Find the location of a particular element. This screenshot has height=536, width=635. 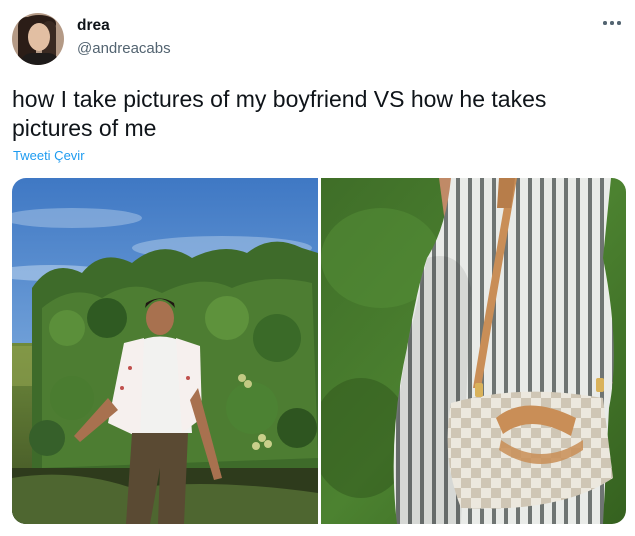

more-options-icon is located at coordinates (612, 22).